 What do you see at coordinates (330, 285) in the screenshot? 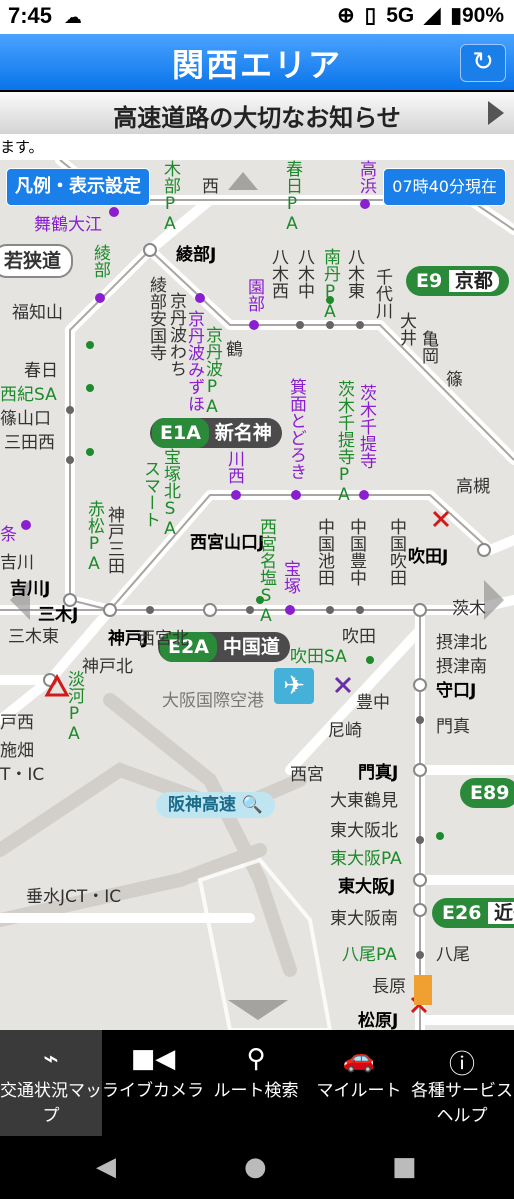
I see `map-label: 南丹PA` at bounding box center [330, 285].